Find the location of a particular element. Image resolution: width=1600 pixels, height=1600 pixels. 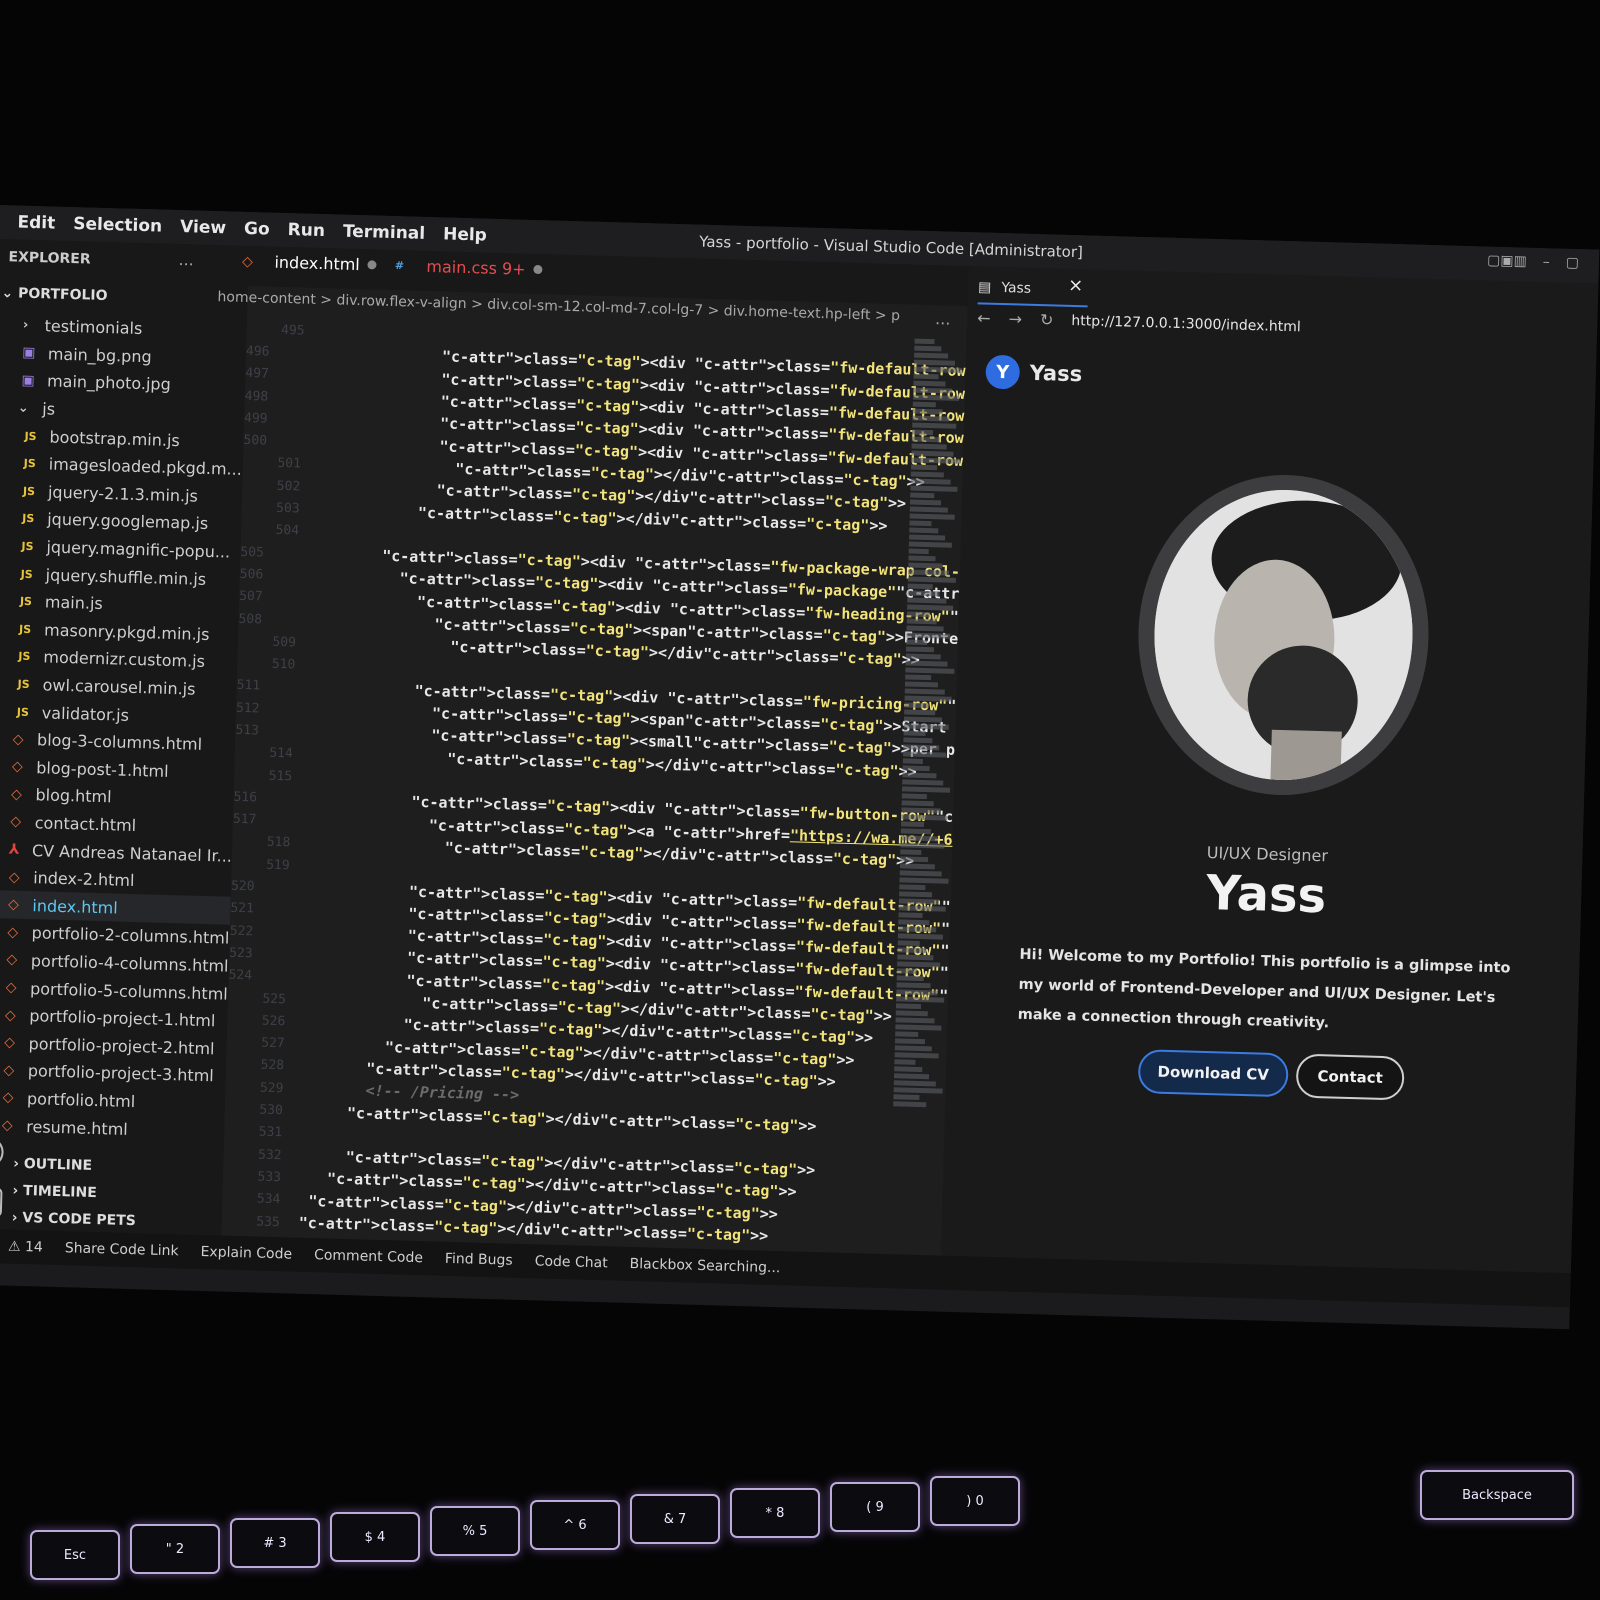

site-logo: Y is located at coordinates (1003, 372).